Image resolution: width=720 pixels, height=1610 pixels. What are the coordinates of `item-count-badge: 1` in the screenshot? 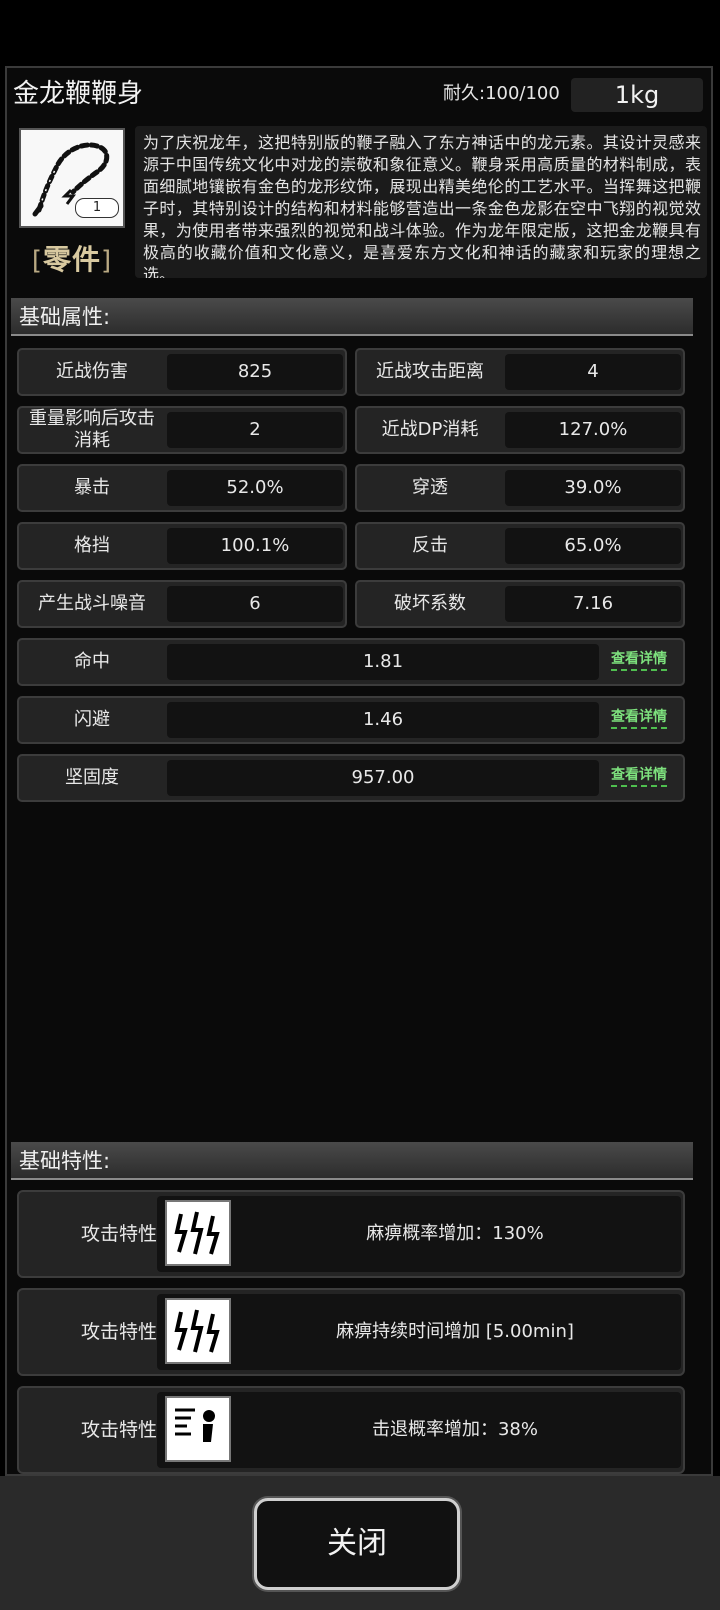 It's located at (97, 208).